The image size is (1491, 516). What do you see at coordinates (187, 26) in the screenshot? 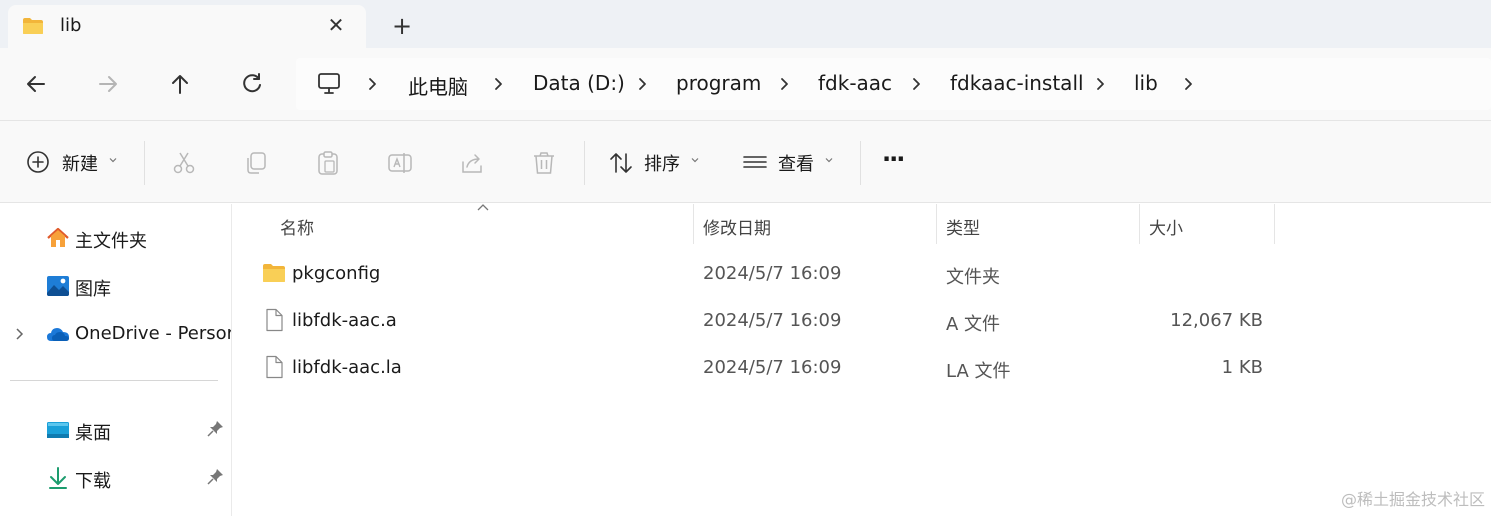
I see `tab-lib: lib ✕` at bounding box center [187, 26].